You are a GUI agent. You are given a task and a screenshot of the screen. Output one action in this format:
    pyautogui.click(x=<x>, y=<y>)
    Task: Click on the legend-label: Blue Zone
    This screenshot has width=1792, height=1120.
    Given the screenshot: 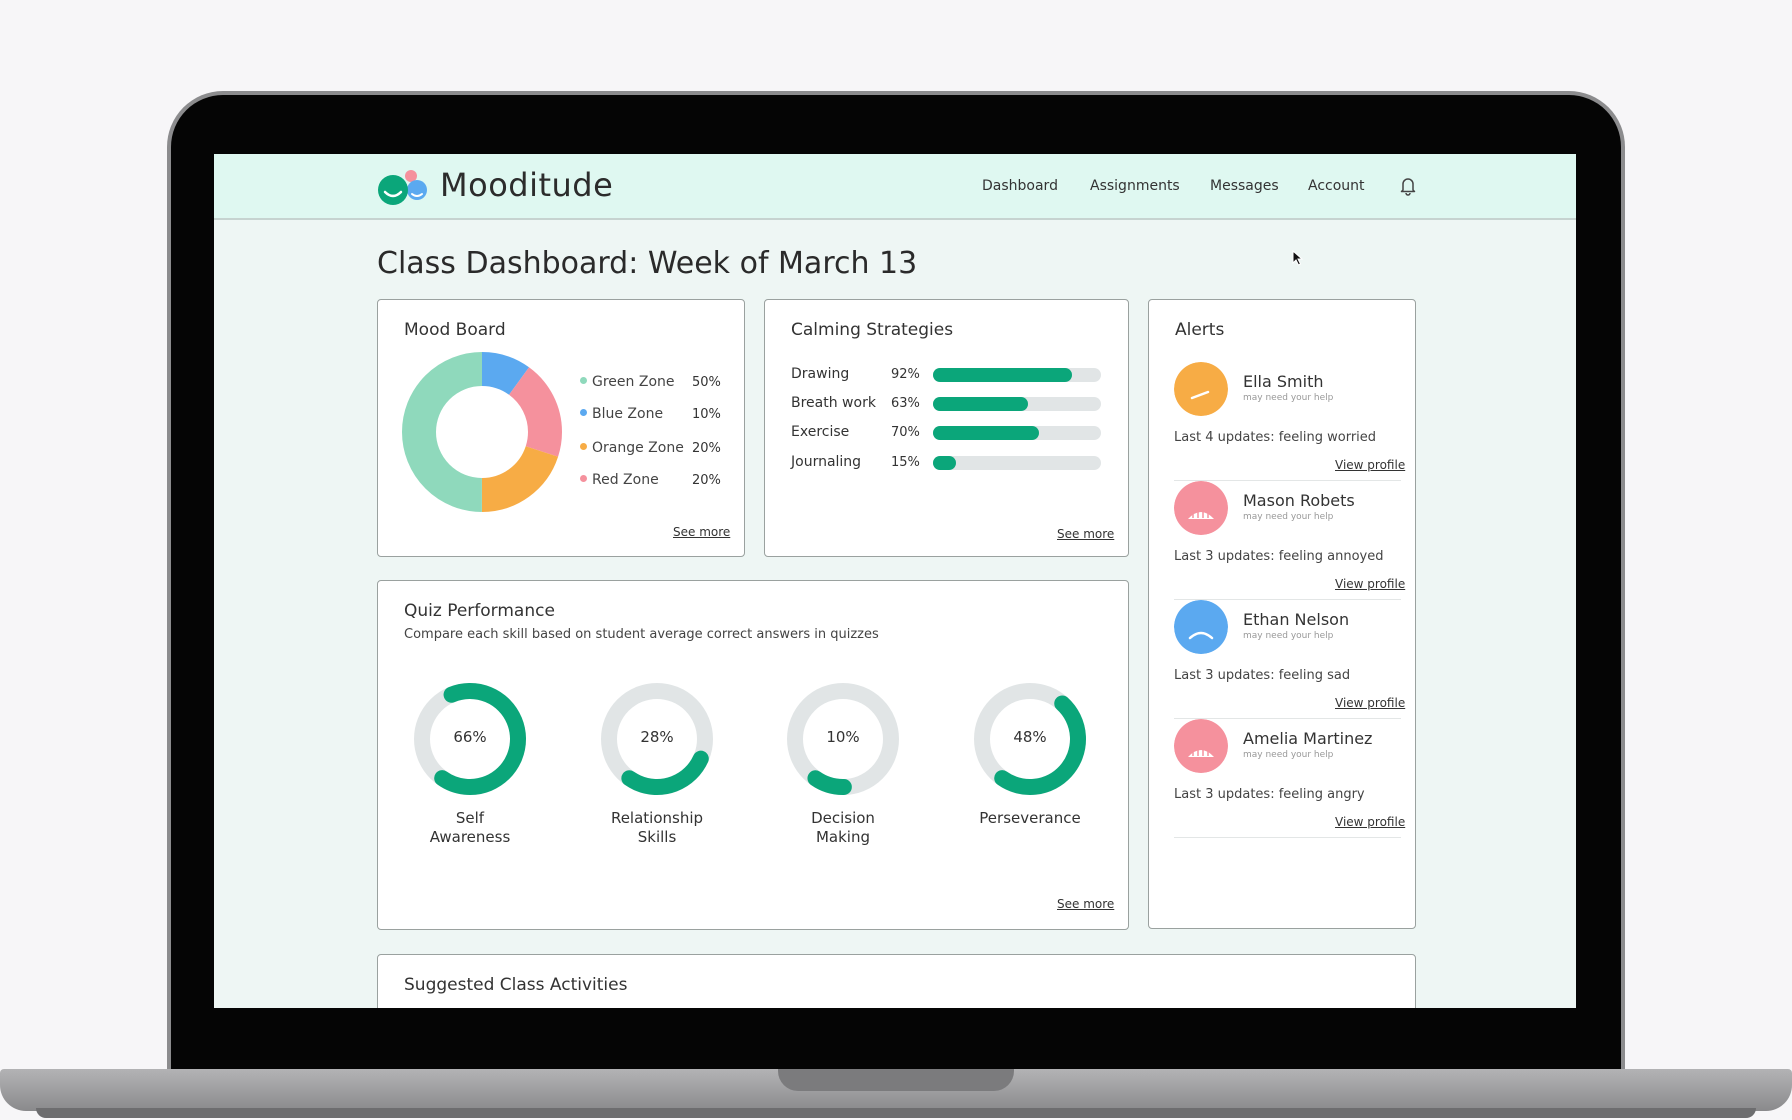 What is the action you would take?
    pyautogui.click(x=628, y=414)
    